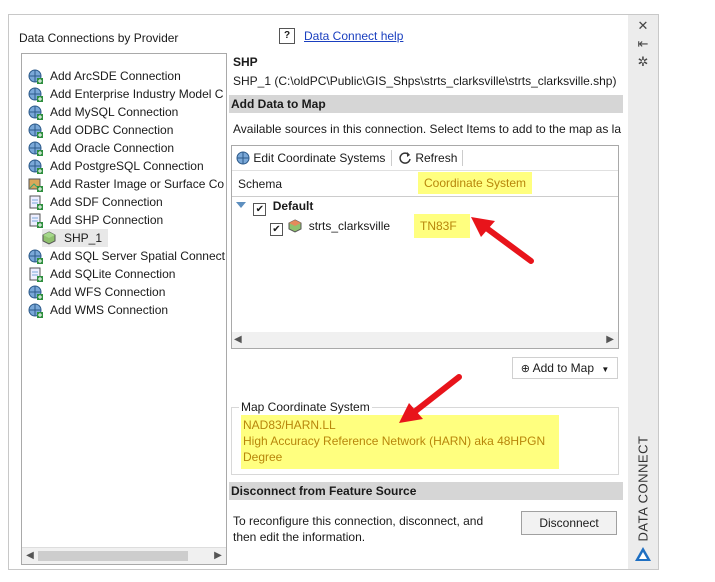  What do you see at coordinates (276, 229) in the screenshot?
I see `feature-checkbox: ✔` at bounding box center [276, 229].